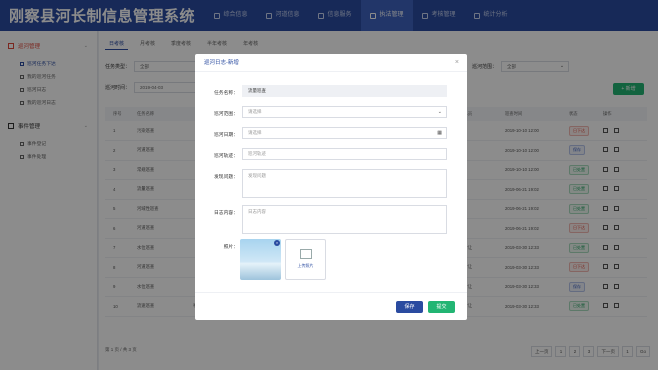 Image resolution: width=658 pixels, height=370 pixels. I want to click on issue-label: 发现问题：, so click(226, 177).